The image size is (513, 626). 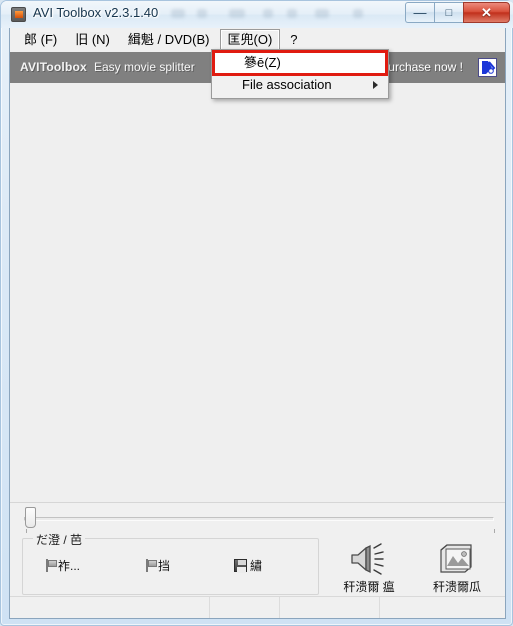 I want to click on minimize-button: —, so click(x=419, y=12).